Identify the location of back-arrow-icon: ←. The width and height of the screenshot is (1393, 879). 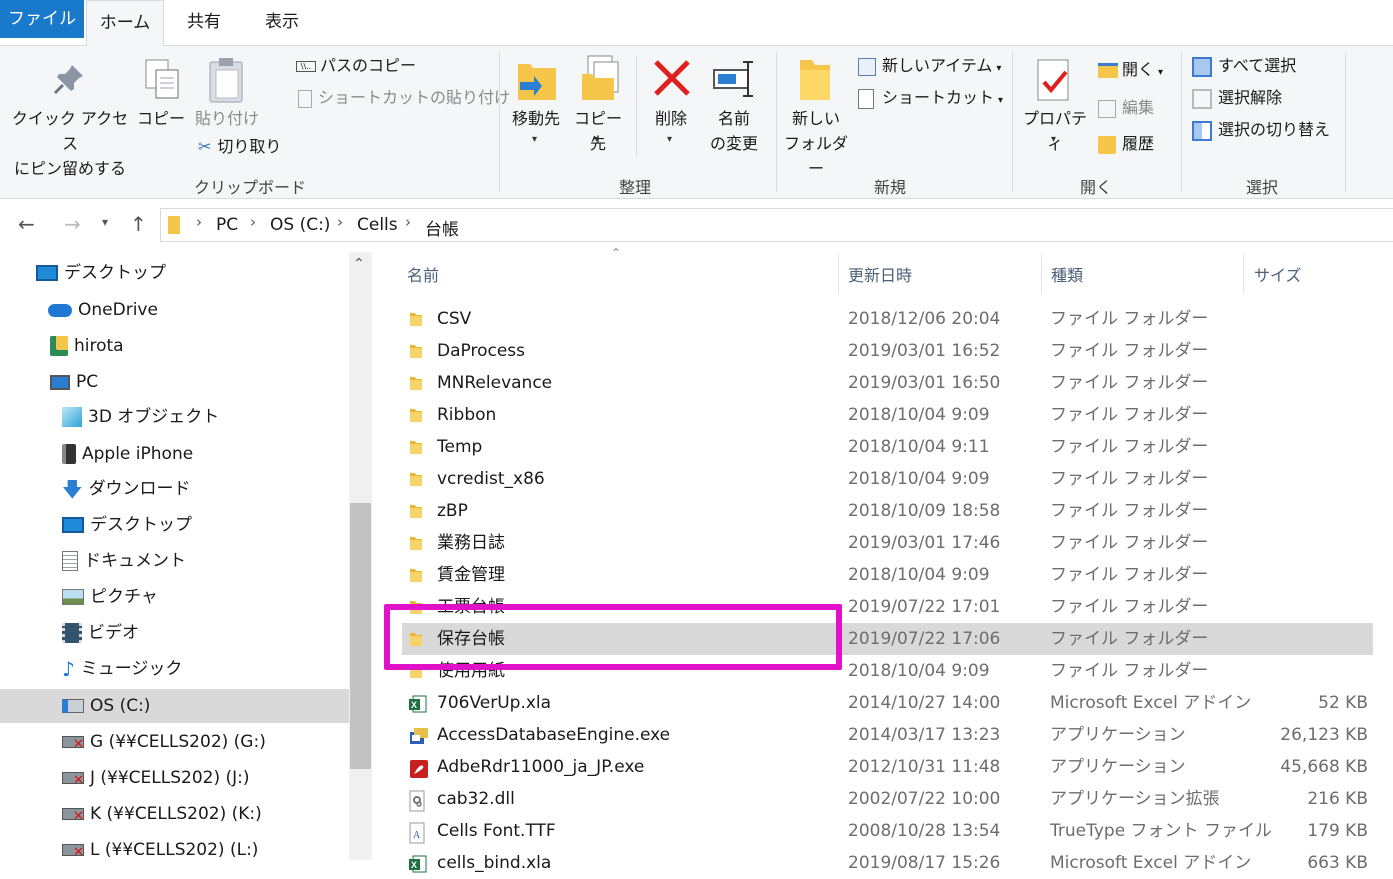
(26, 224).